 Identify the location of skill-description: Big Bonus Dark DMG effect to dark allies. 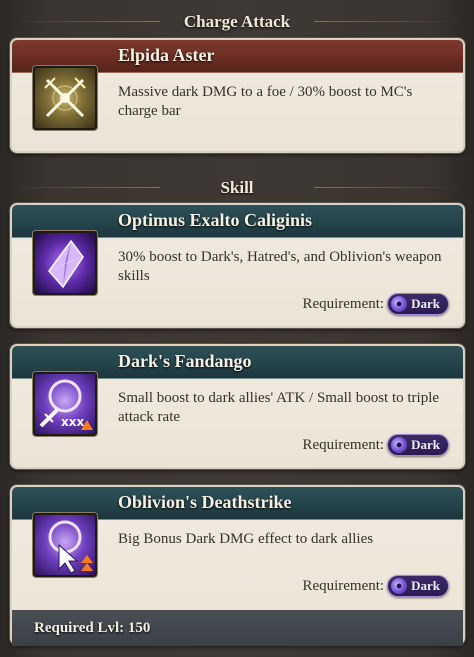
(246, 539).